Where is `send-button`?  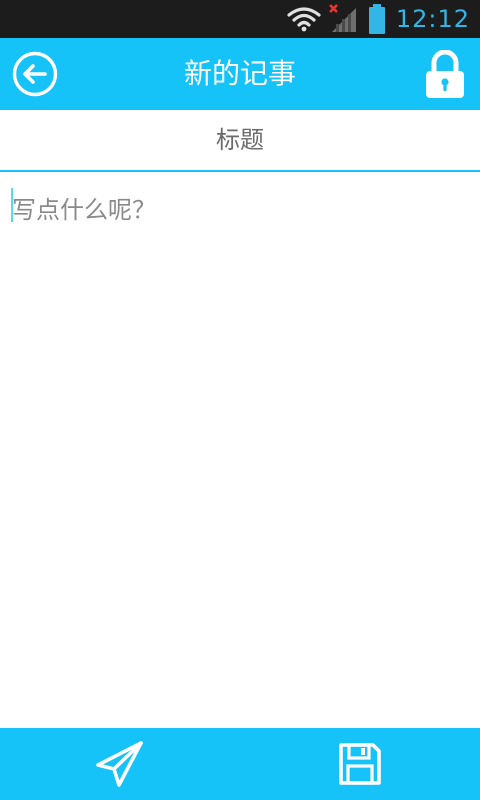 send-button is located at coordinates (120, 764).